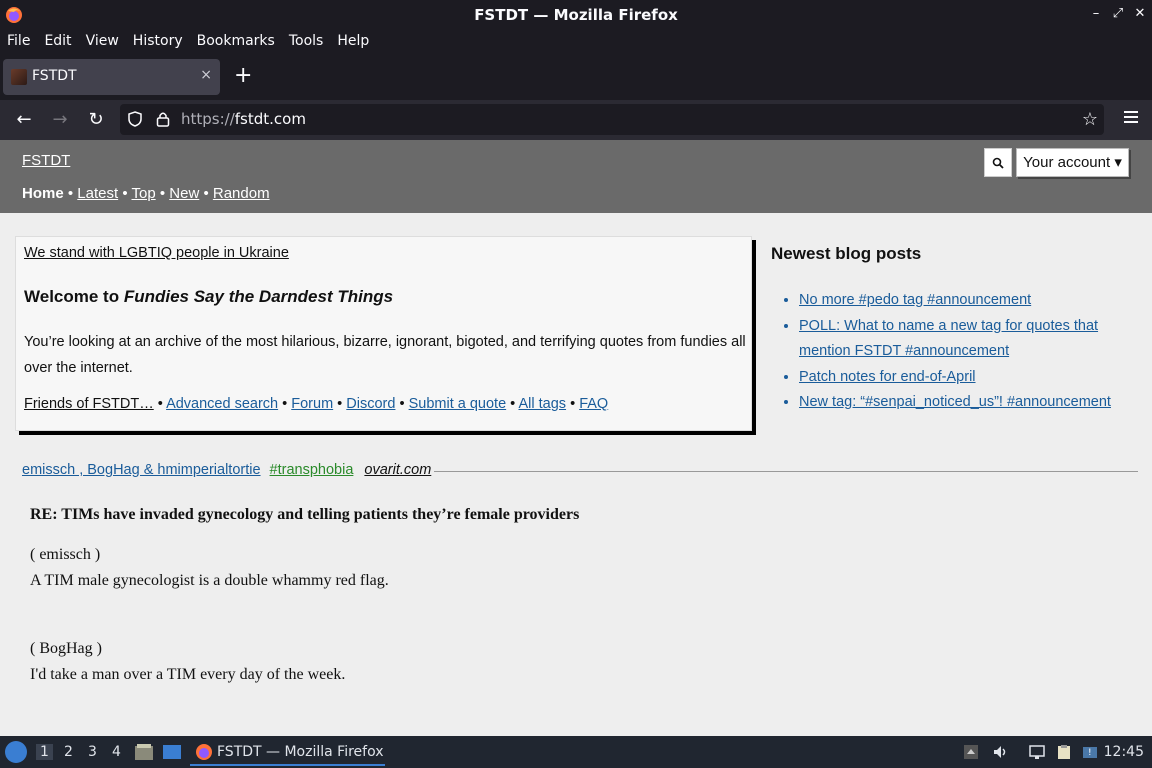  Describe the element at coordinates (846, 253) in the screenshot. I see `blog-heading: Newest blog posts` at that location.